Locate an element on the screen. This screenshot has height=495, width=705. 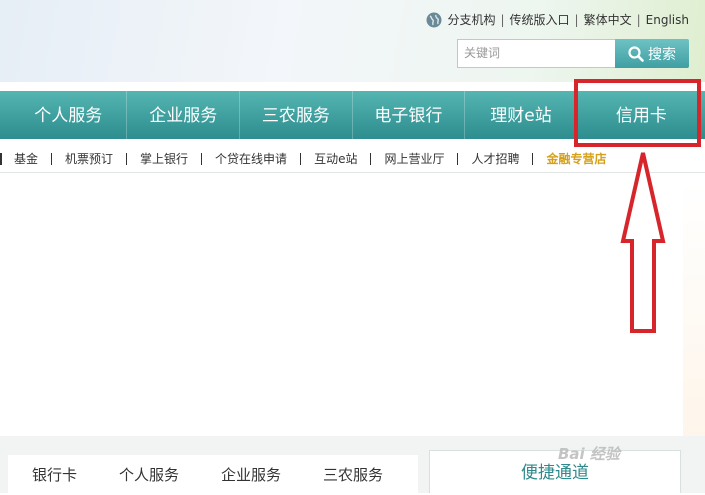
subnav-item-fund: 基金 is located at coordinates (25, 159).